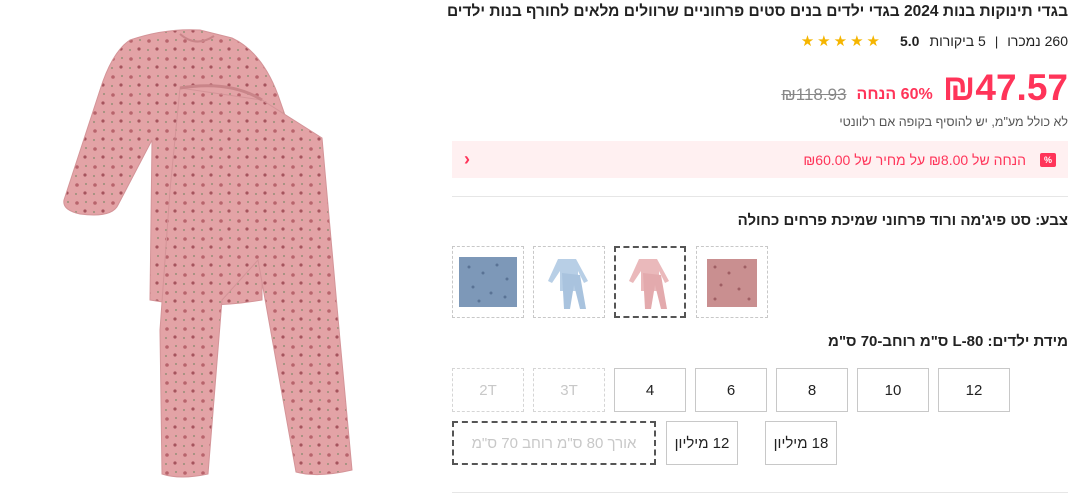 This screenshot has width=1076, height=494. I want to click on size-option-12-months: 12 מיליון, so click(702, 443).